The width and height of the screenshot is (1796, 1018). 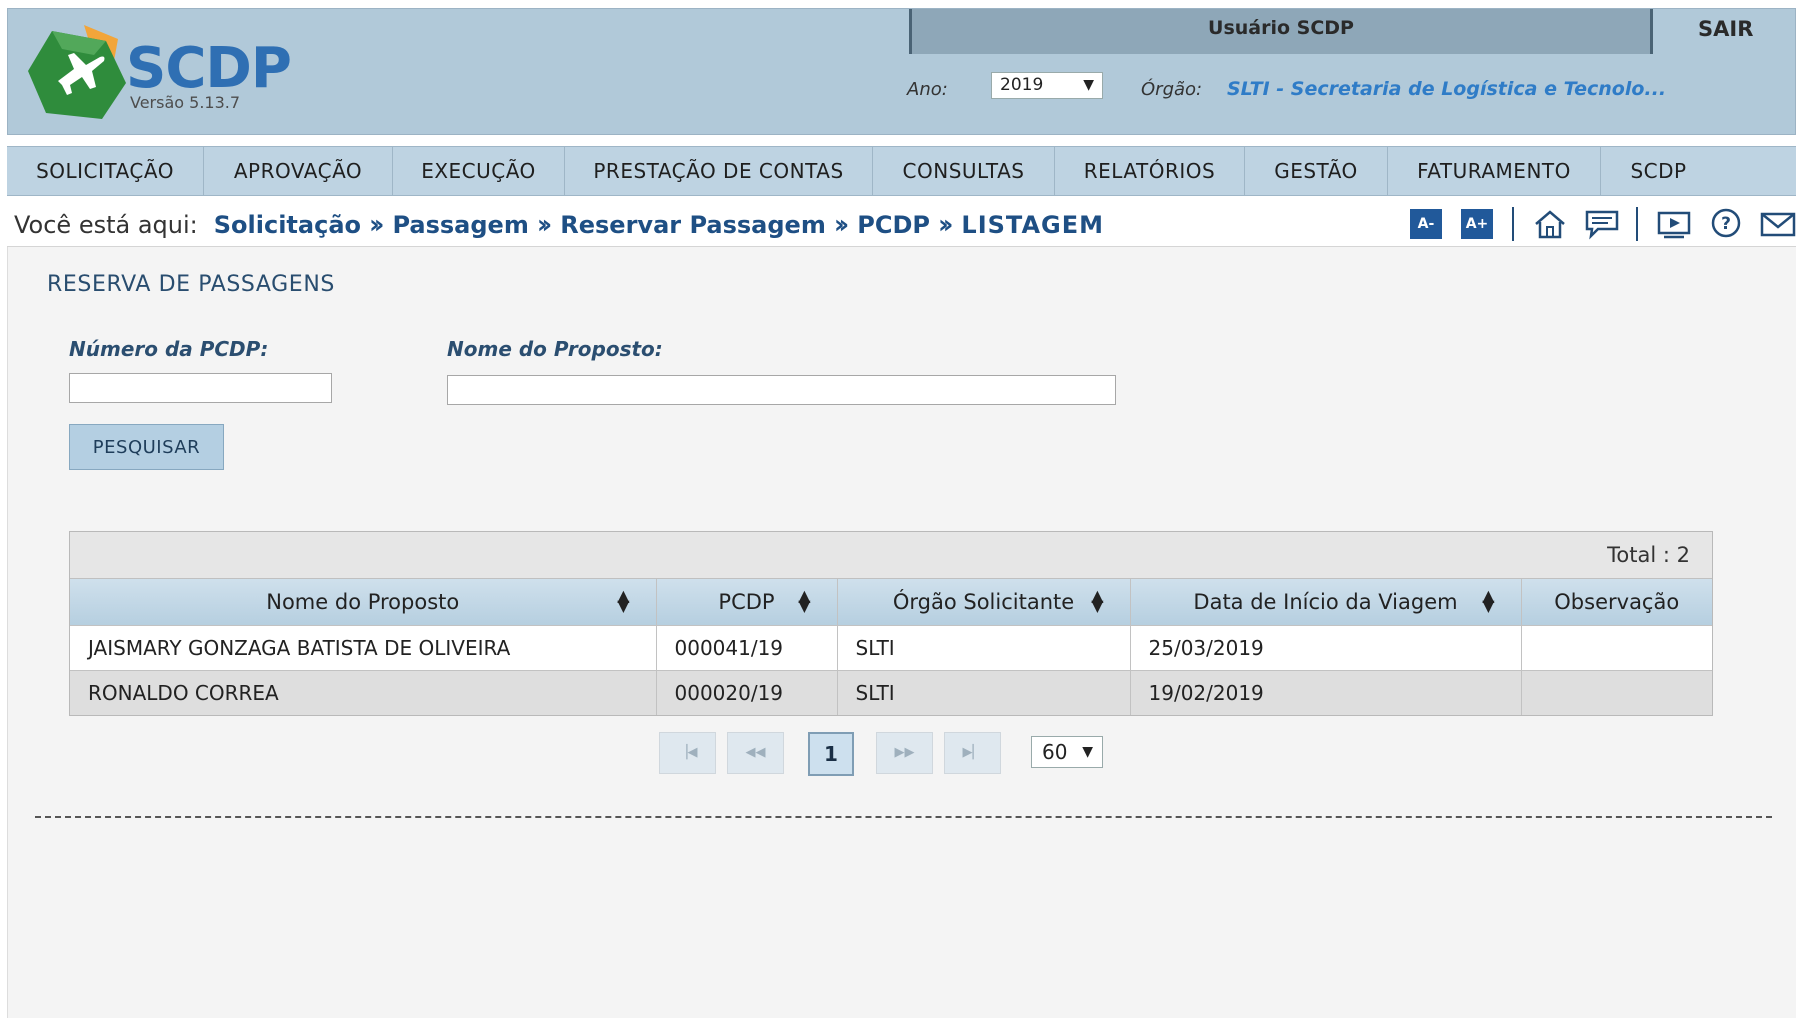 I want to click on column-header-observacao: Observação, so click(x=1616, y=602).